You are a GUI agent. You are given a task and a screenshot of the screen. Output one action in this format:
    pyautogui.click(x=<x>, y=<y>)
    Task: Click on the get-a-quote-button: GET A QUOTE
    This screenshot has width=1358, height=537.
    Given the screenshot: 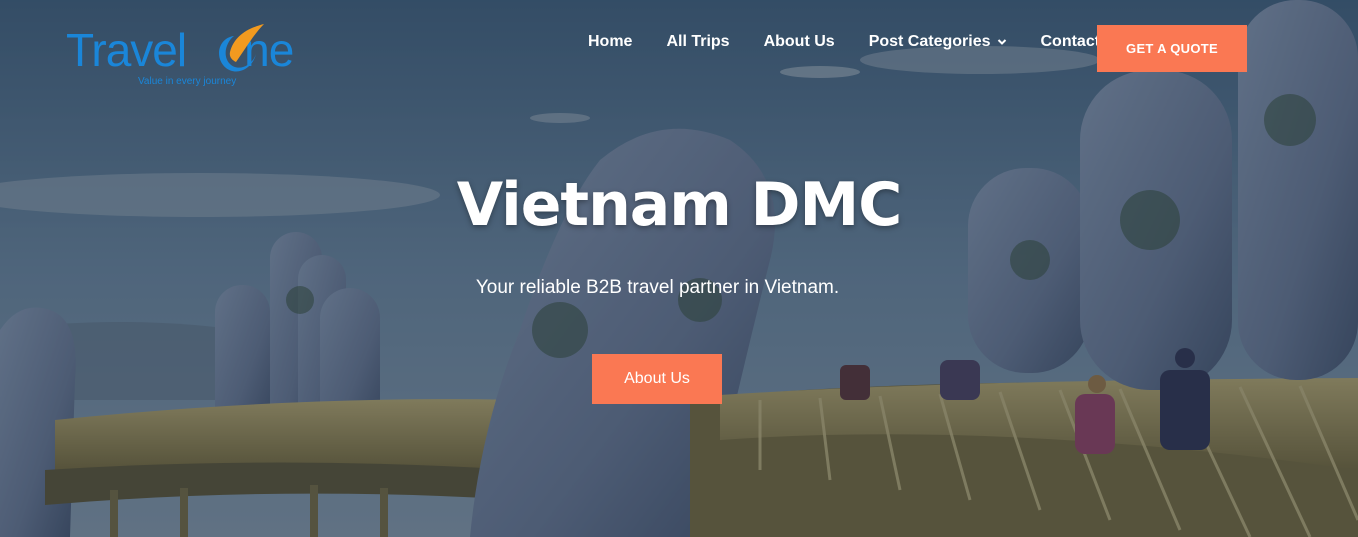 What is the action you would take?
    pyautogui.click(x=1172, y=48)
    